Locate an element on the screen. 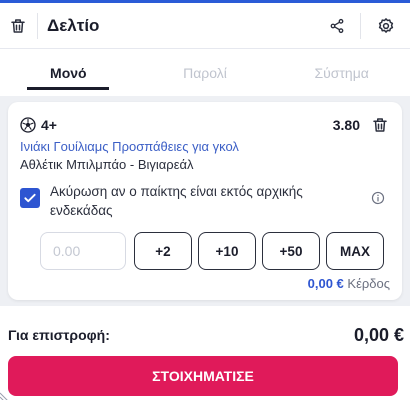 The height and width of the screenshot is (400, 410). info-icon is located at coordinates (378, 198).